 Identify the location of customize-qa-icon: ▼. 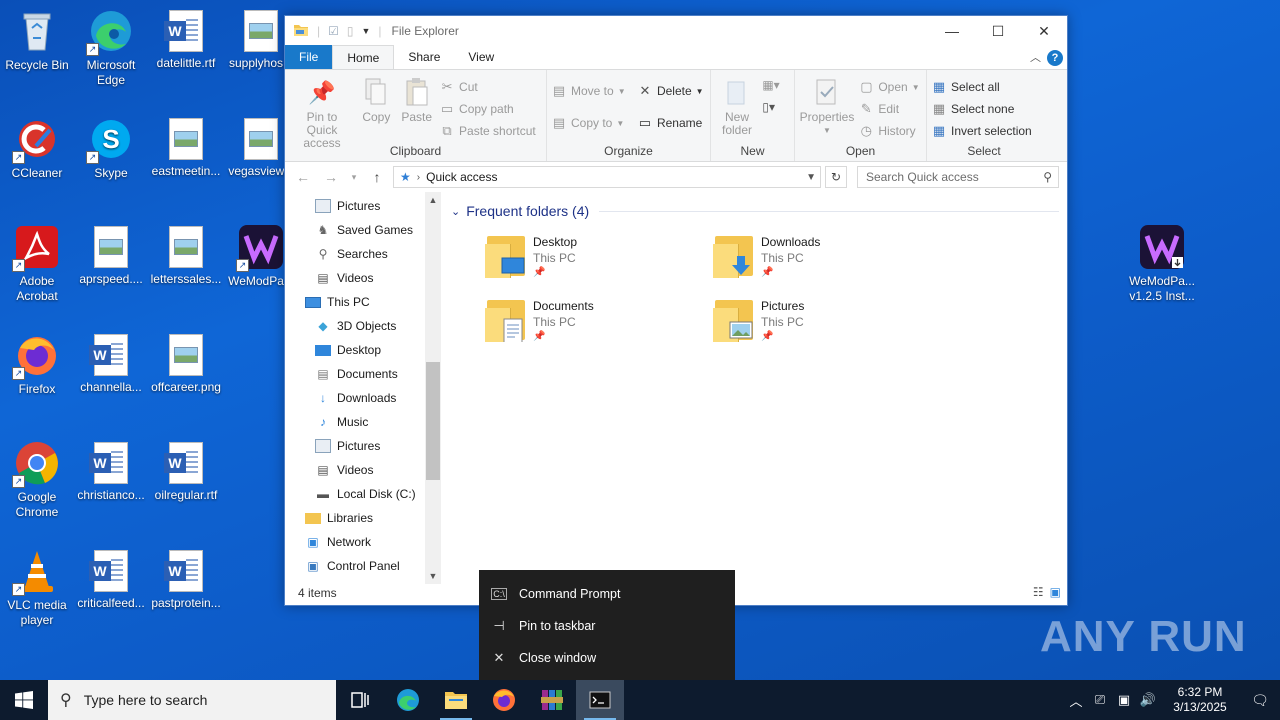
(366, 31).